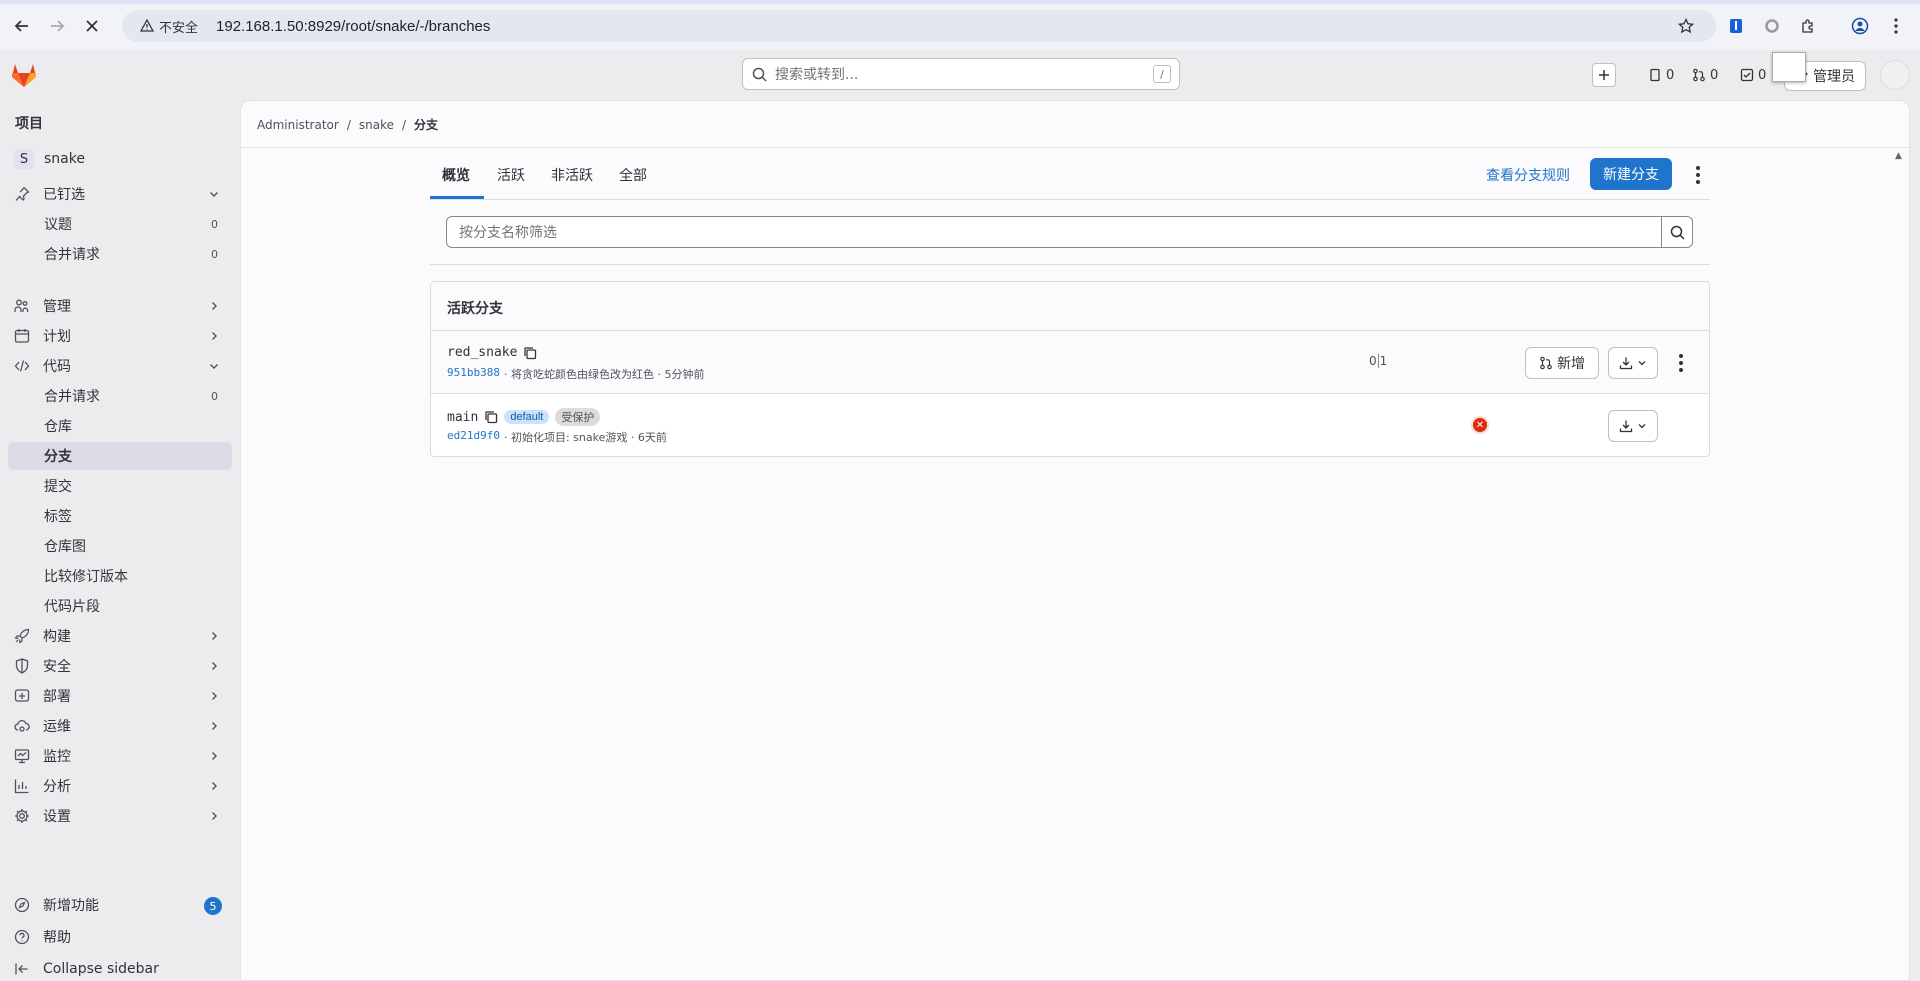 The image size is (1920, 981). I want to click on sidebar-item-settings: 设置, so click(120, 816).